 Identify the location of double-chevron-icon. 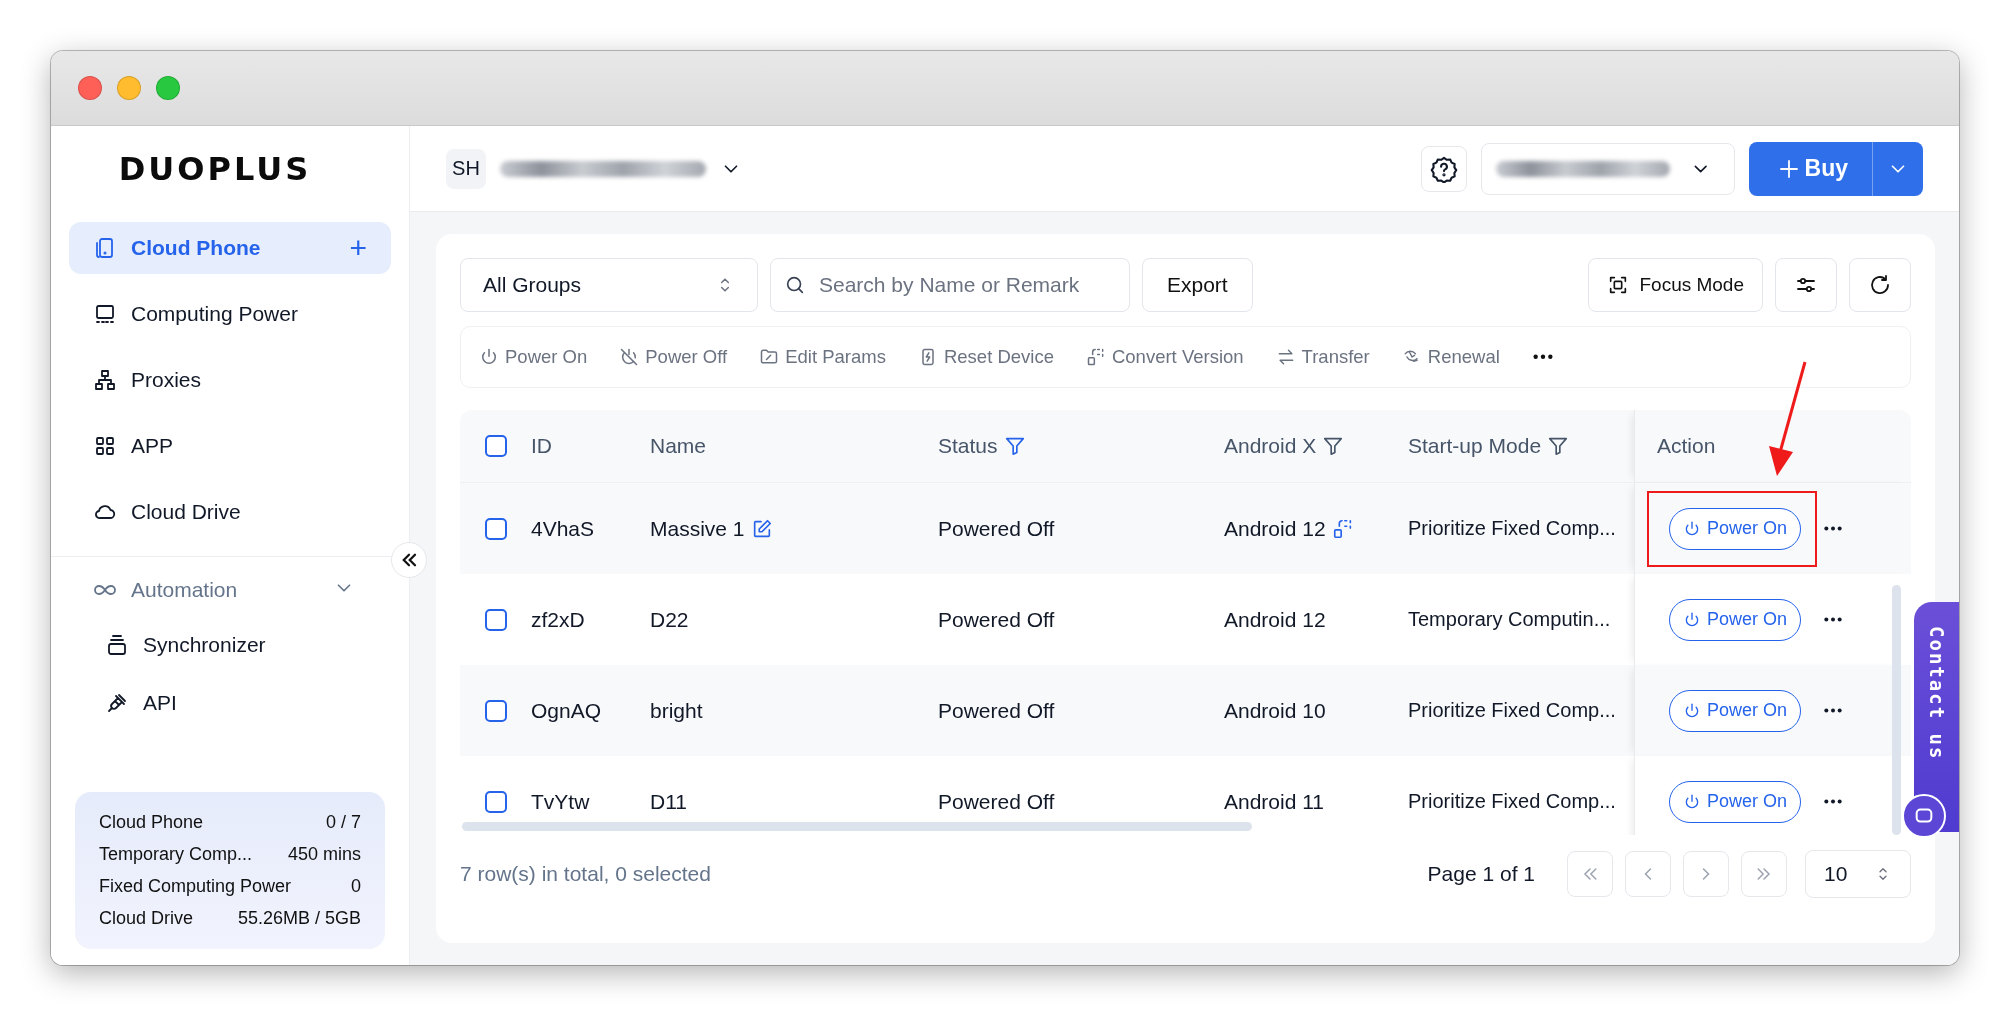
(409, 560).